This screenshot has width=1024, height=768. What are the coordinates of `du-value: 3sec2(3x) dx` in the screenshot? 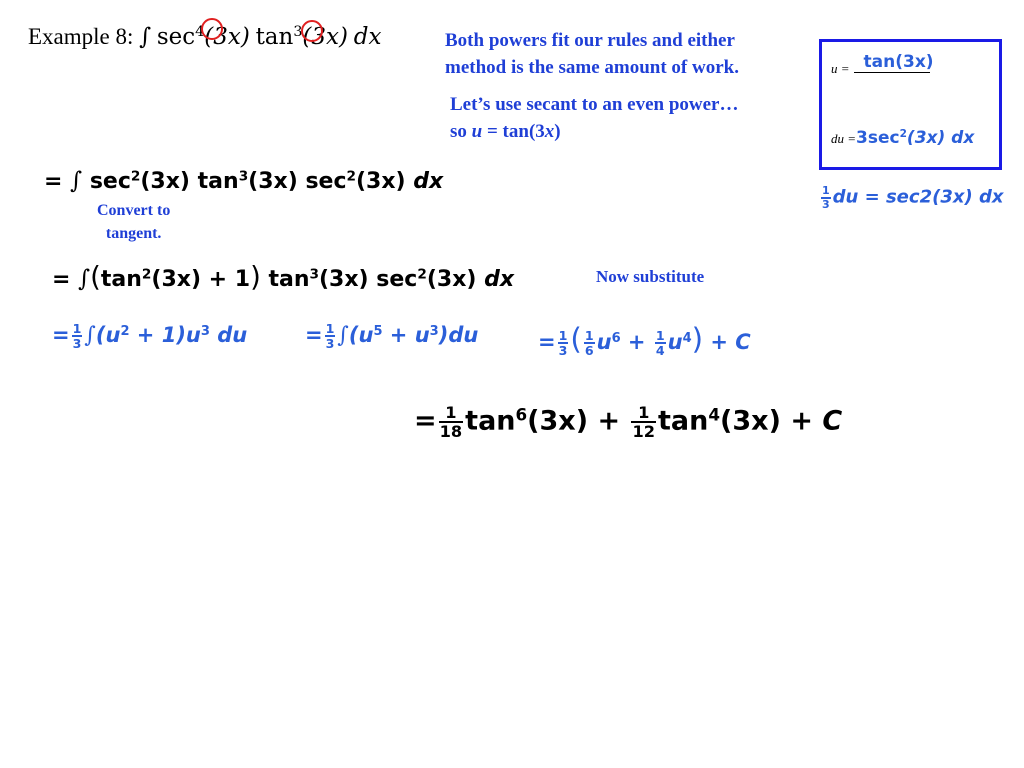 It's located at (915, 138).